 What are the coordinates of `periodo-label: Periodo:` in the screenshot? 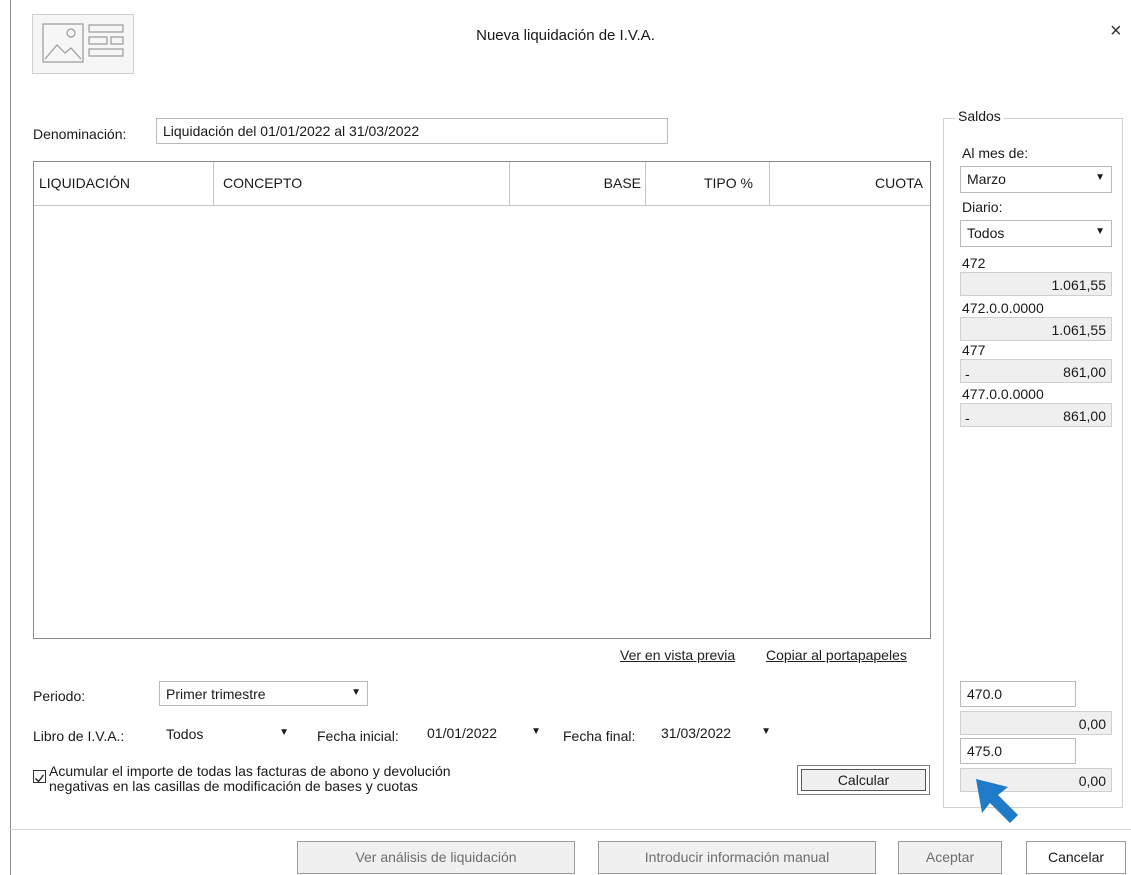 It's located at (59, 696).